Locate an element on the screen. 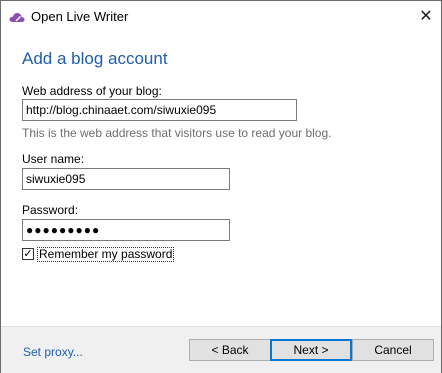  cancel-button: Cancel is located at coordinates (393, 350).